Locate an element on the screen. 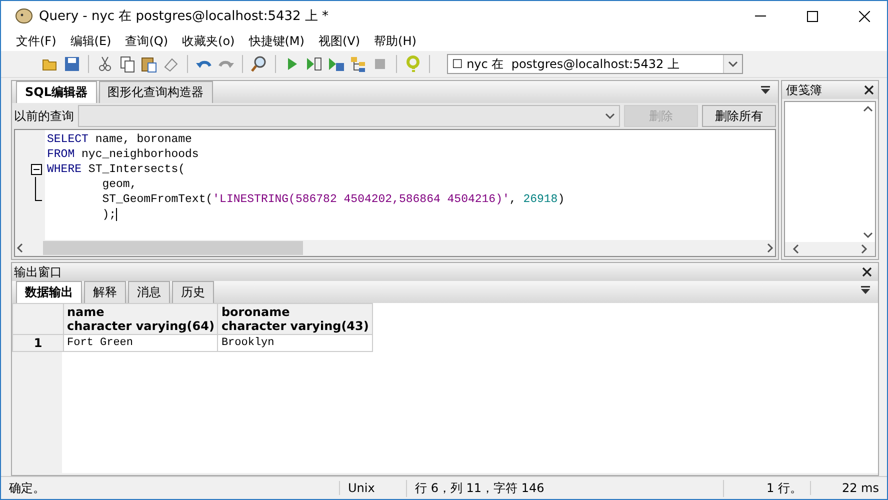 This screenshot has width=888, height=500. code-line: WHERE ST_Intersects( is located at coordinates (116, 169).